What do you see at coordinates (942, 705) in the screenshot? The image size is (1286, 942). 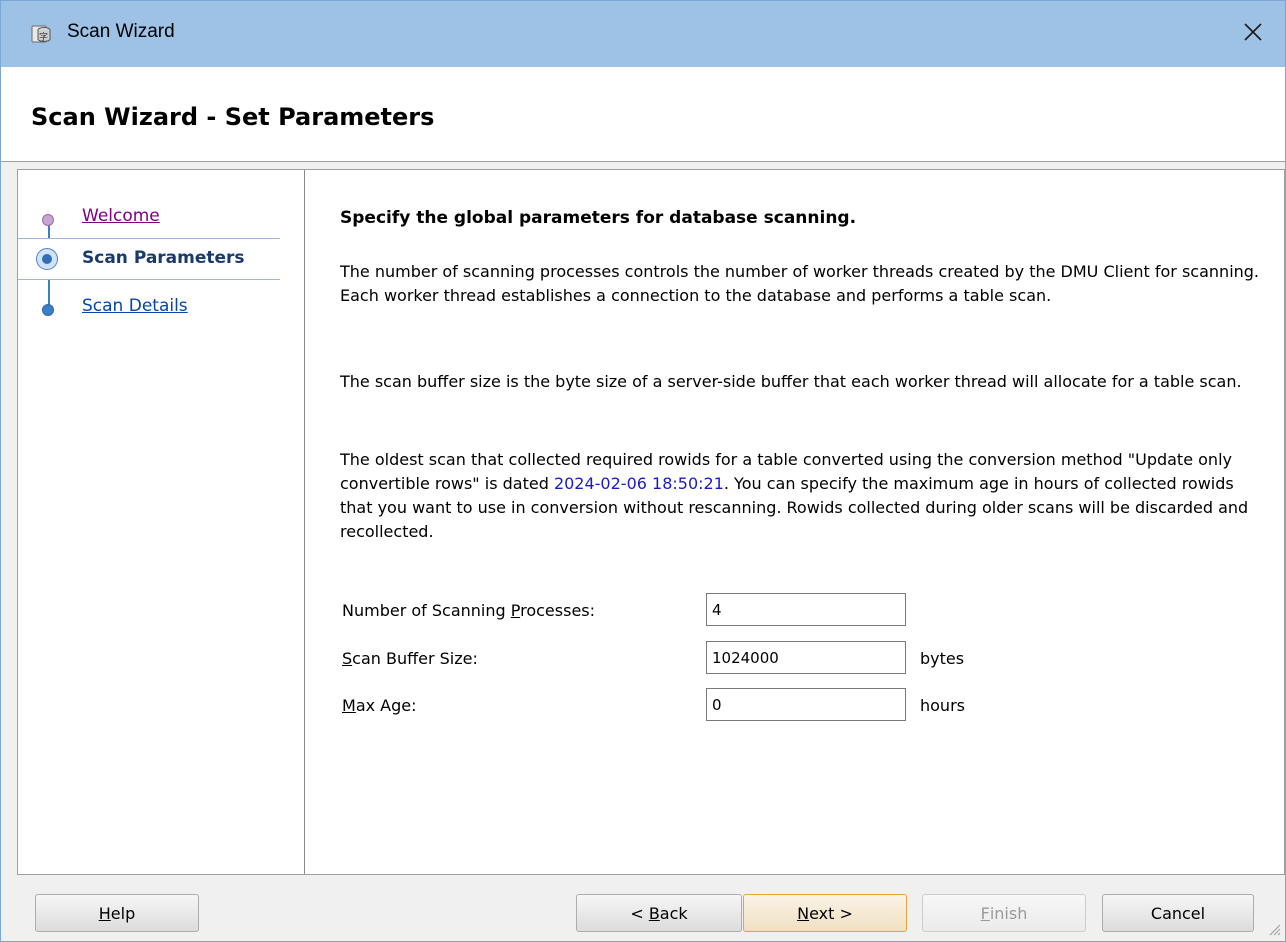 I see `age-unit-label: hours` at bounding box center [942, 705].